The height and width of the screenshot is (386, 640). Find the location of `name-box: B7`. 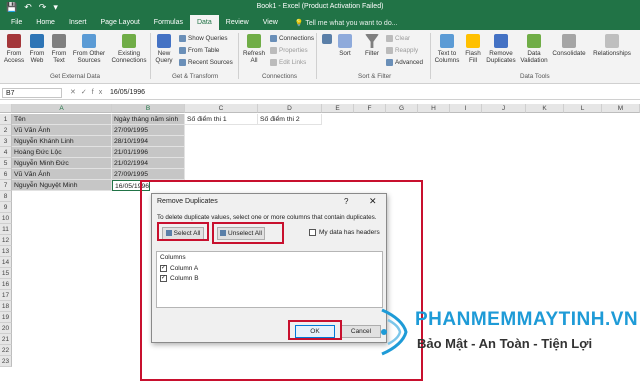

name-box: B7 is located at coordinates (32, 93).